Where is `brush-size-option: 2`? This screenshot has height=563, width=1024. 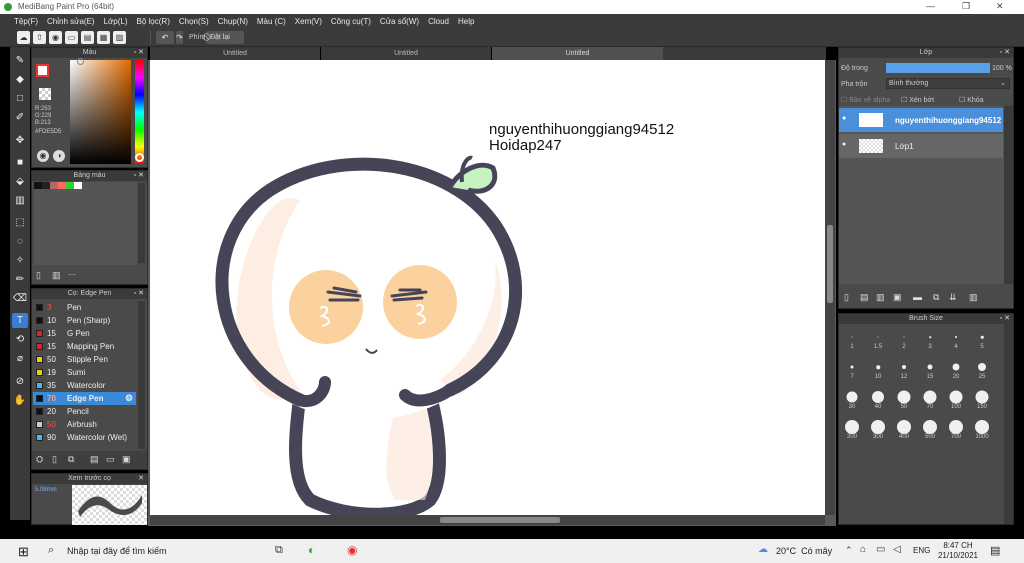
brush-size-option: 2 is located at coordinates (904, 339).